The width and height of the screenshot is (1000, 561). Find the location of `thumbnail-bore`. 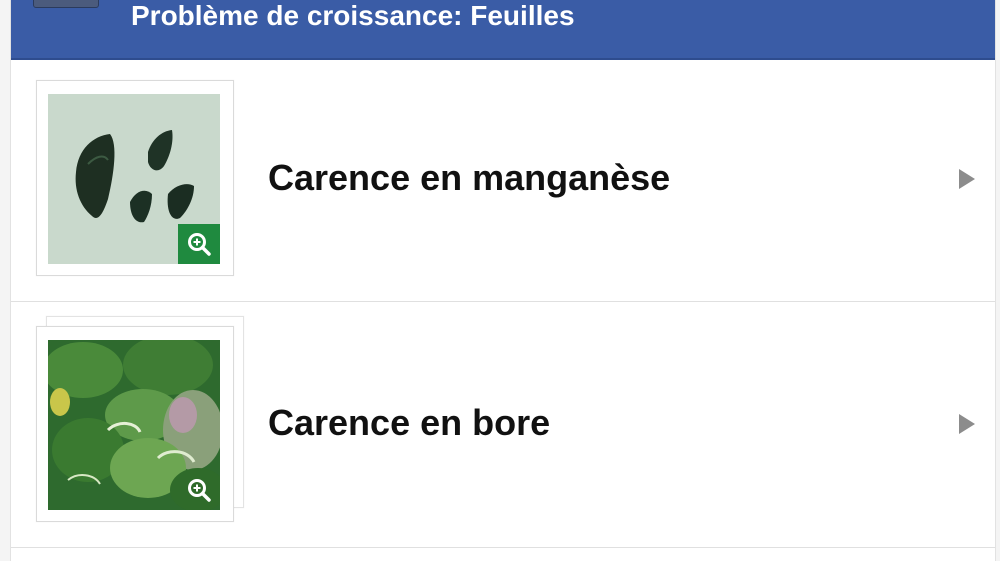

thumbnail-bore is located at coordinates (134, 425).